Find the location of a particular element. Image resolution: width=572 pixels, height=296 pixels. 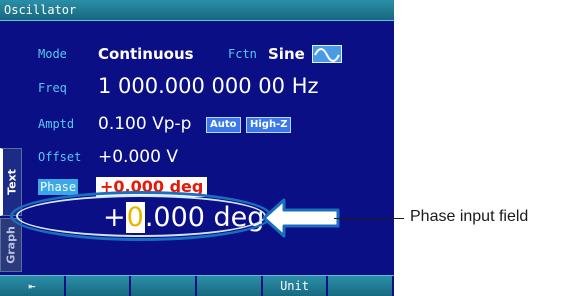

offset-row: Offset +0.000 V is located at coordinates (208, 157).